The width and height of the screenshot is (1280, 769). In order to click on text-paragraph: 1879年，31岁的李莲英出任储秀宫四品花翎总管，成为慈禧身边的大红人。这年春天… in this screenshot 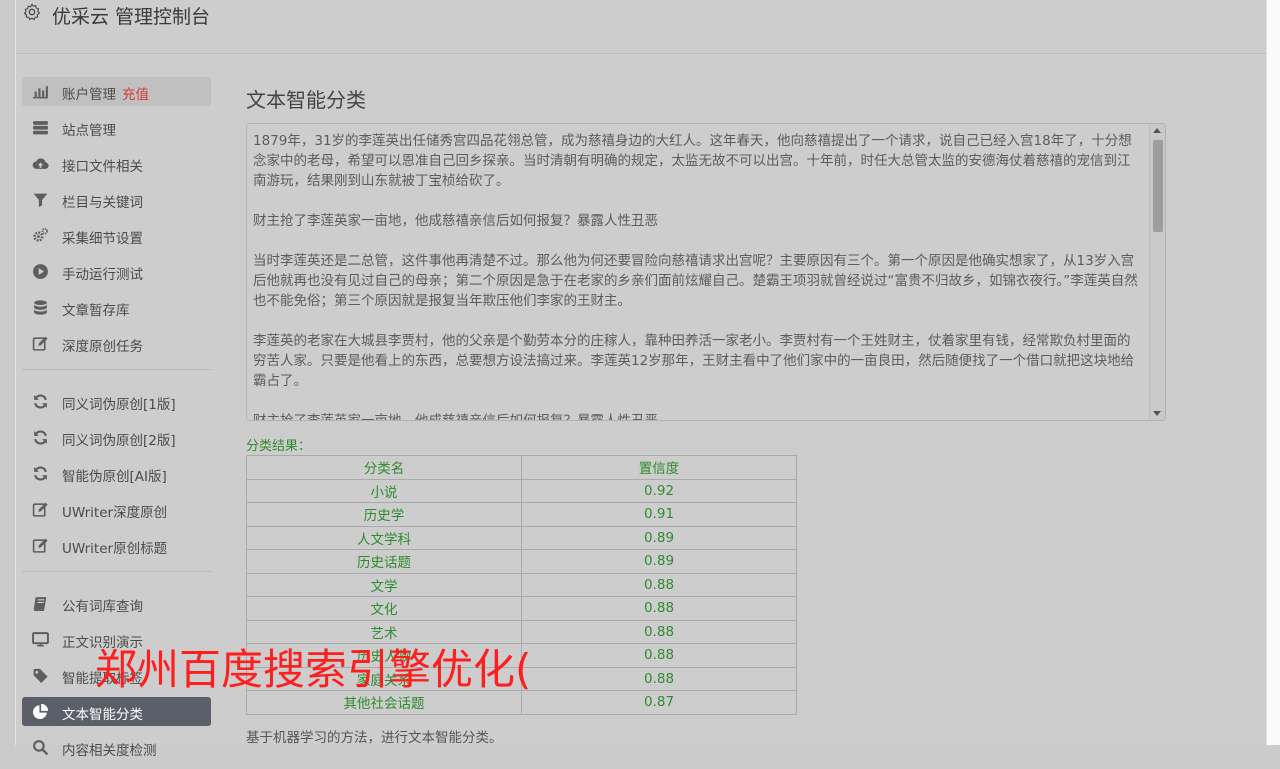, I will do `click(692, 161)`.